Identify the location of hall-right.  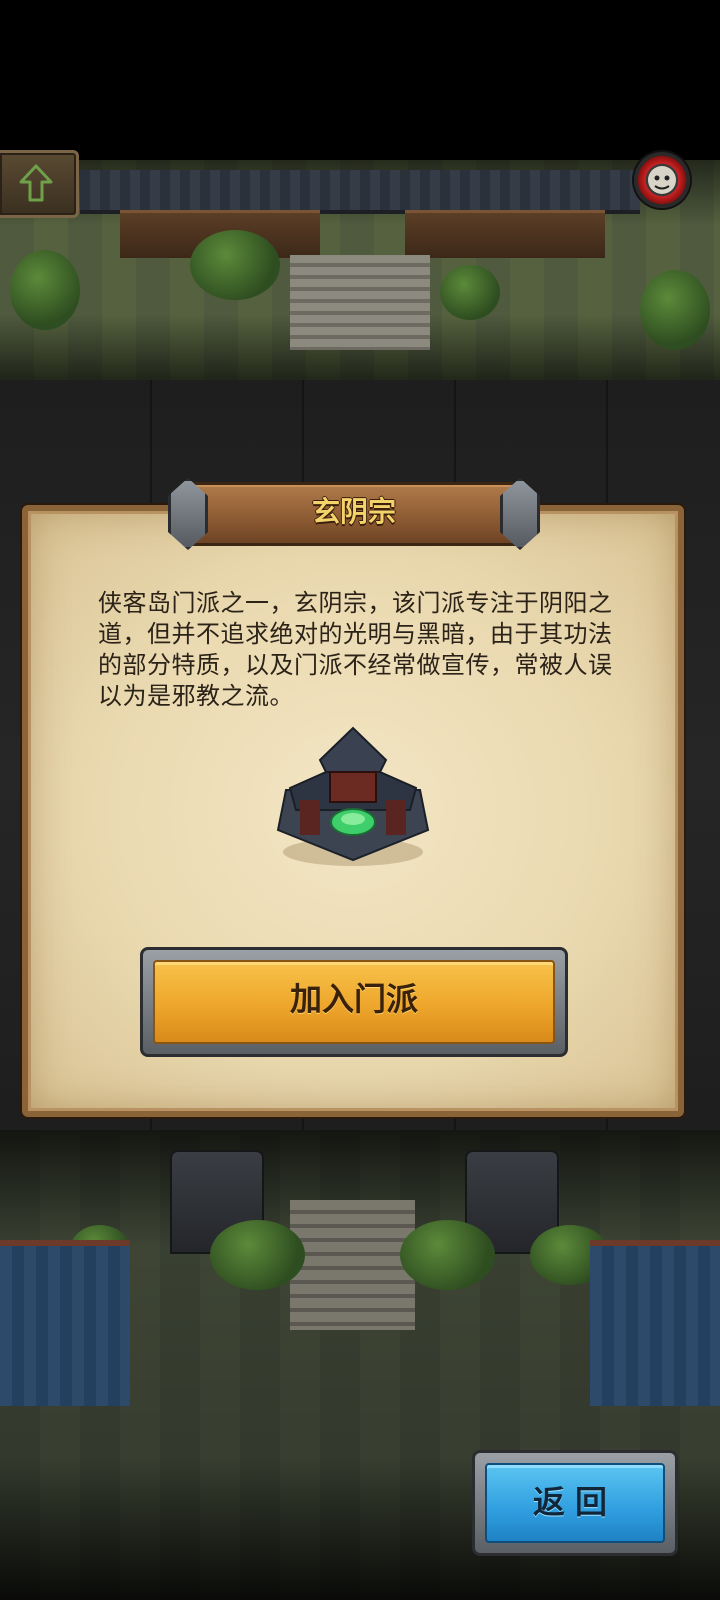
(505, 234).